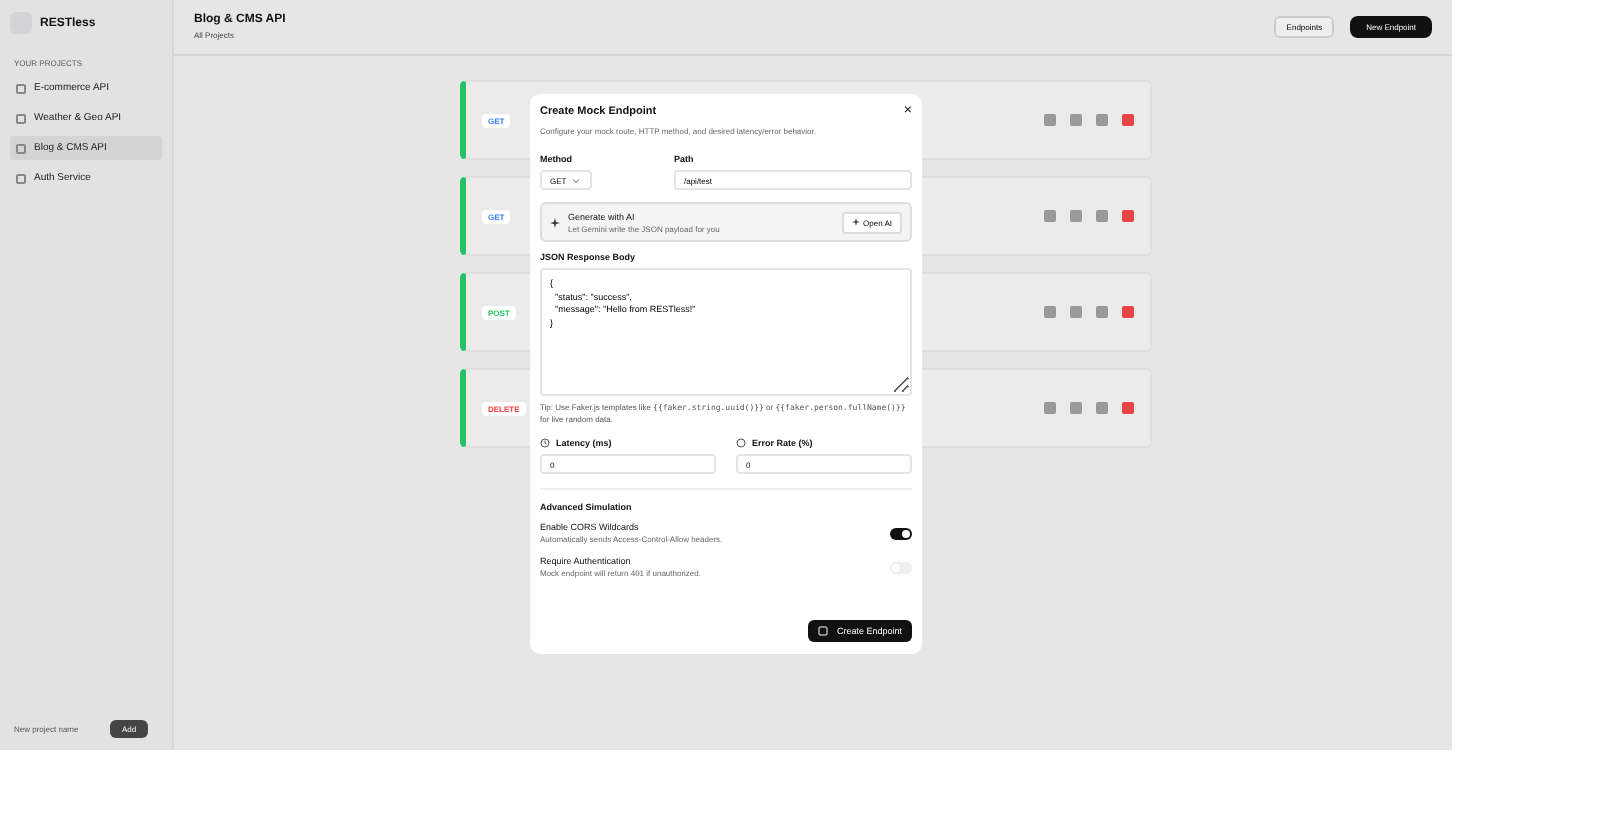 This screenshot has height=832, width=1612. Describe the element at coordinates (901, 533) in the screenshot. I see `toggle-switch` at that location.